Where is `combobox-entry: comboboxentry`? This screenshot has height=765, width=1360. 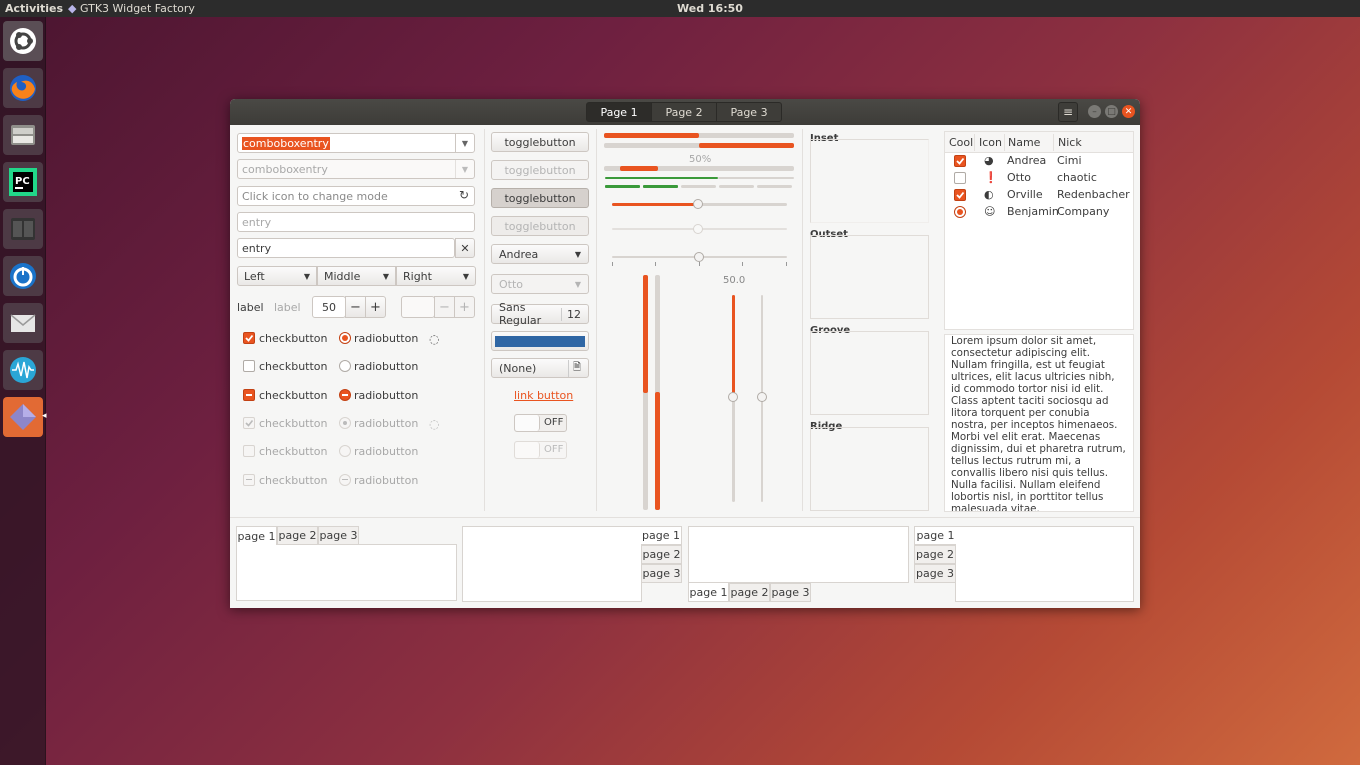 combobox-entry: comboboxentry is located at coordinates (356, 143).